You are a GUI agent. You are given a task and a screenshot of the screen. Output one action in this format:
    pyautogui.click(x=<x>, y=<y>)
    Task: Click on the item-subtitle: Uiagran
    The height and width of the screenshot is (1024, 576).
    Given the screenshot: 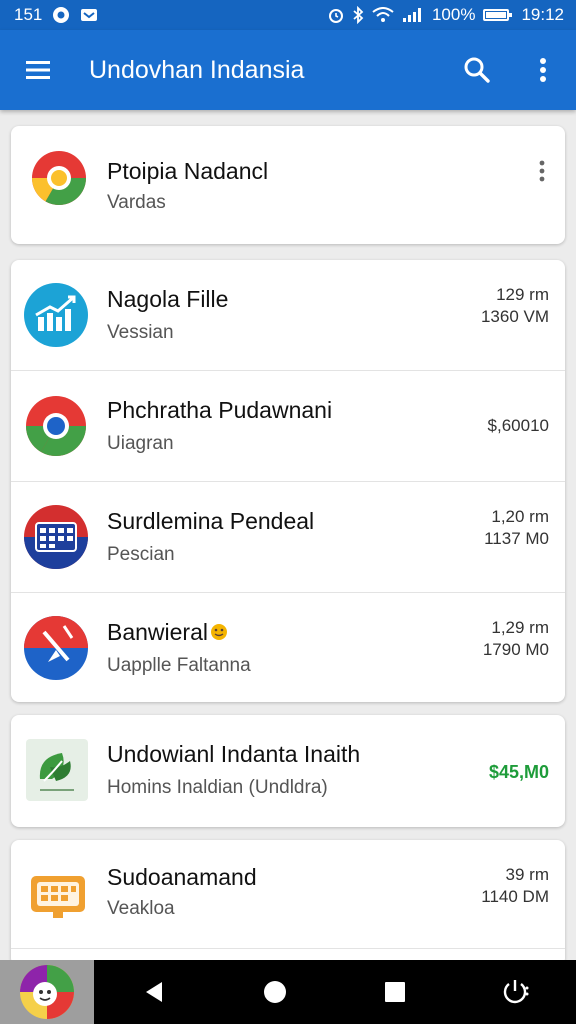 What is the action you would take?
    pyautogui.click(x=140, y=443)
    